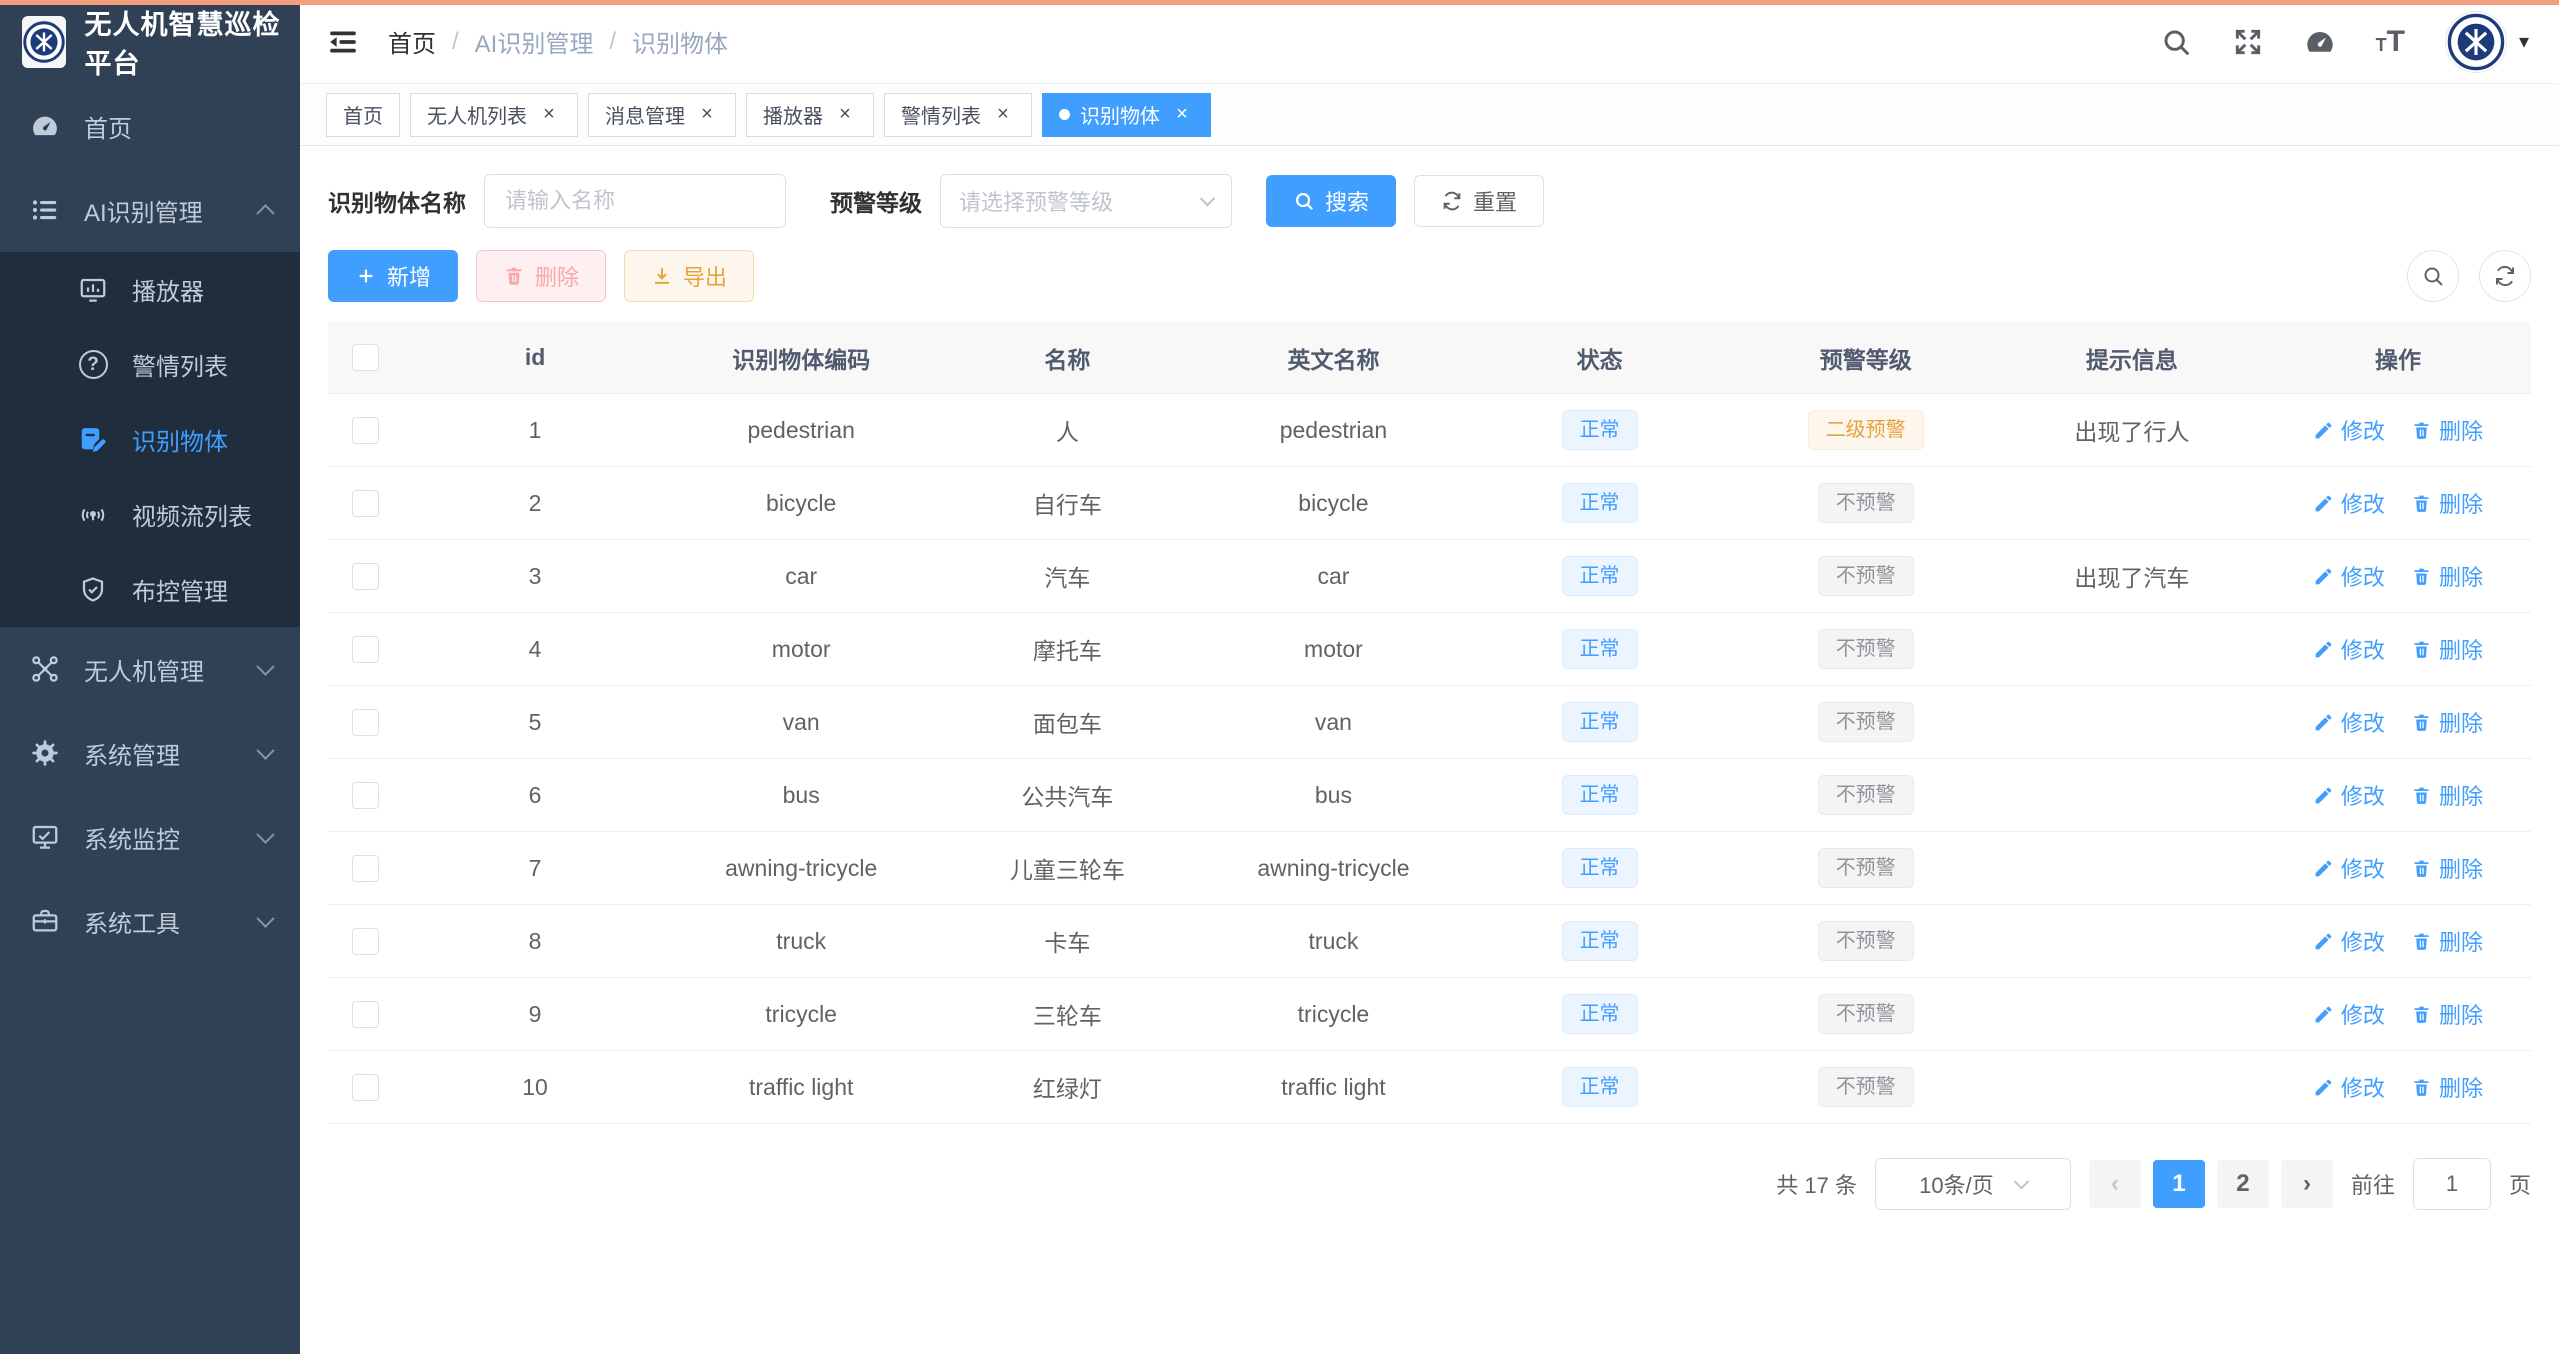 The image size is (2559, 1354). I want to click on show-search-toggle-button, so click(2433, 276).